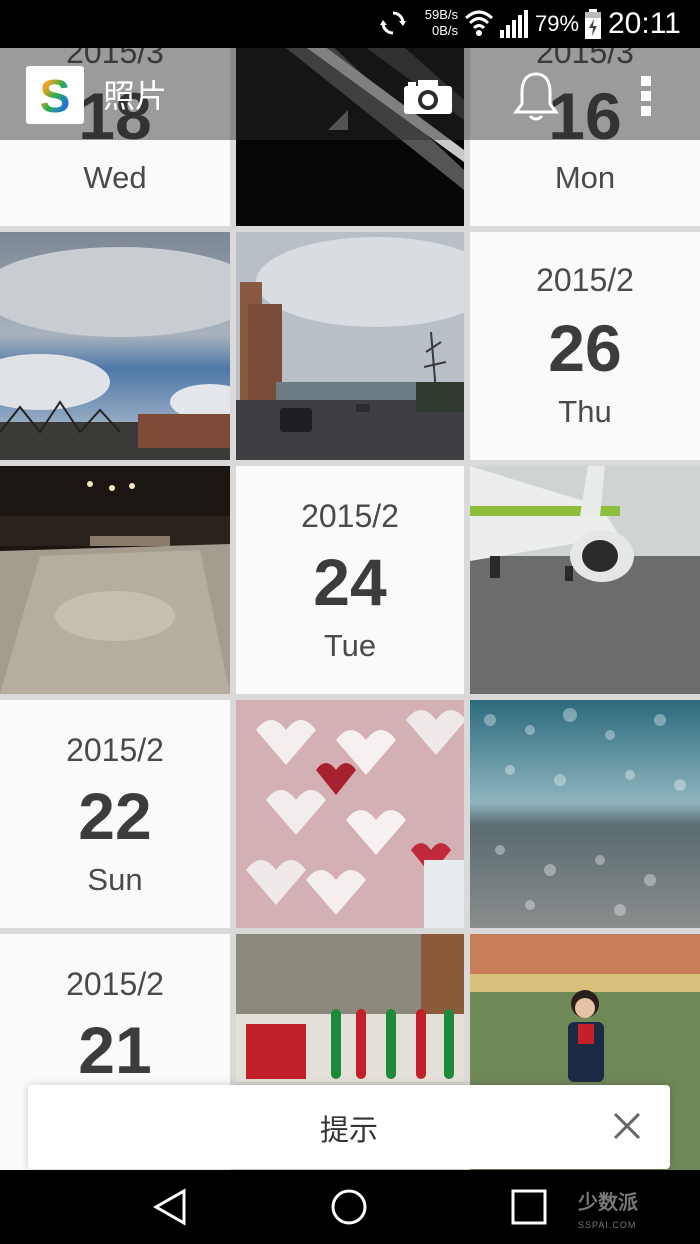 This screenshot has height=1244, width=700. I want to click on clock: 20:11, so click(644, 23).